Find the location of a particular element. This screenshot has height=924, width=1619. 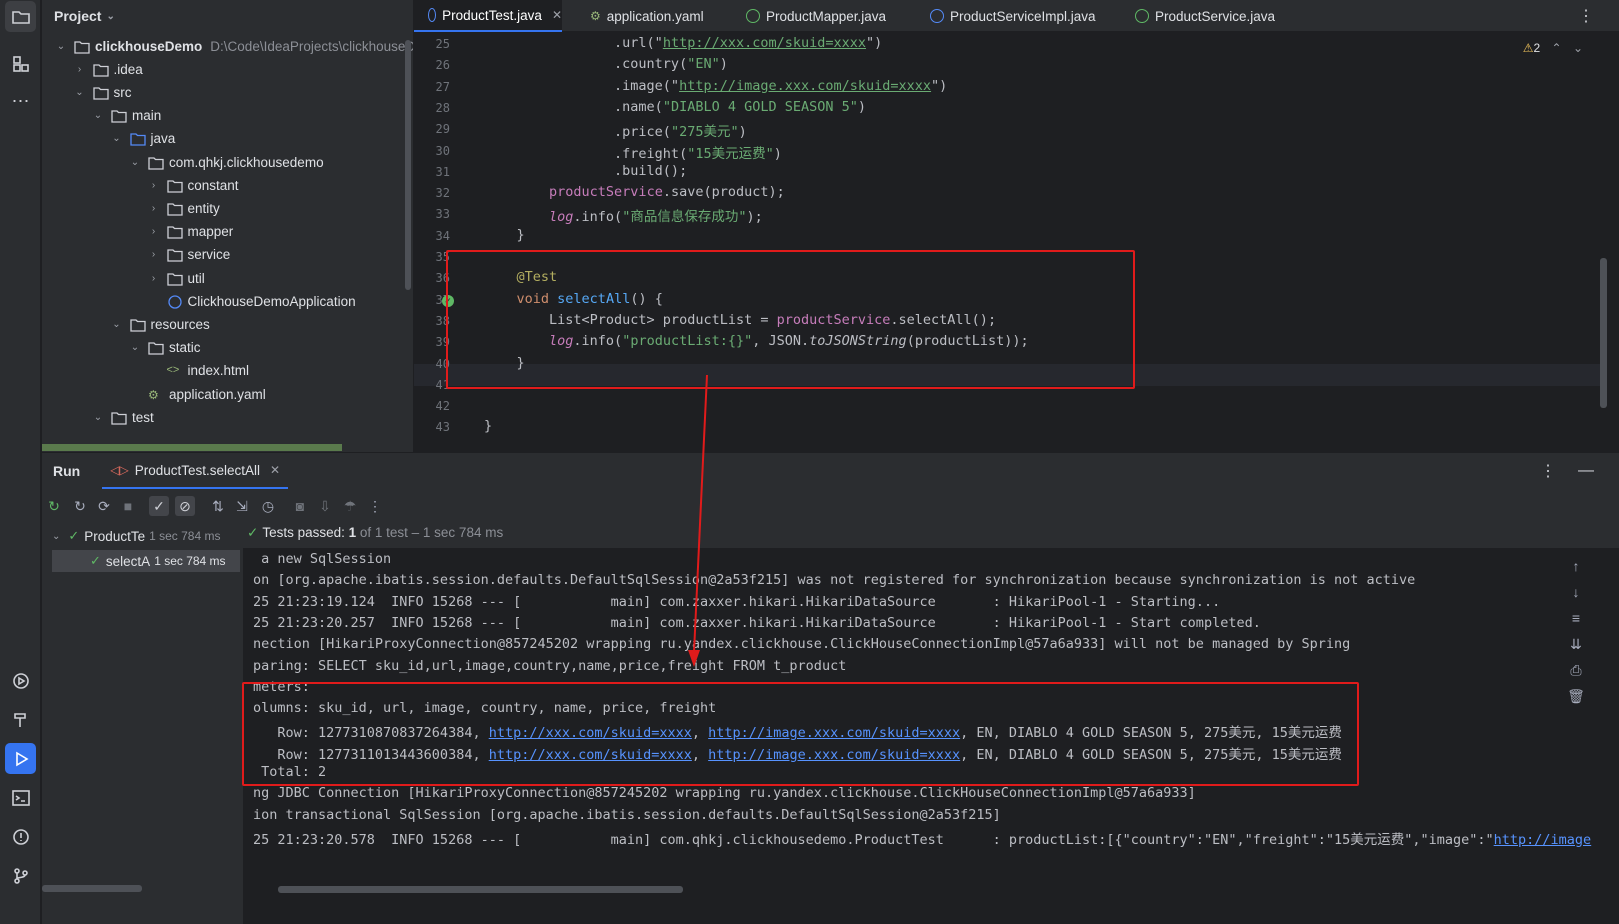

tree-item-java: ⌄ java is located at coordinates (142, 139).